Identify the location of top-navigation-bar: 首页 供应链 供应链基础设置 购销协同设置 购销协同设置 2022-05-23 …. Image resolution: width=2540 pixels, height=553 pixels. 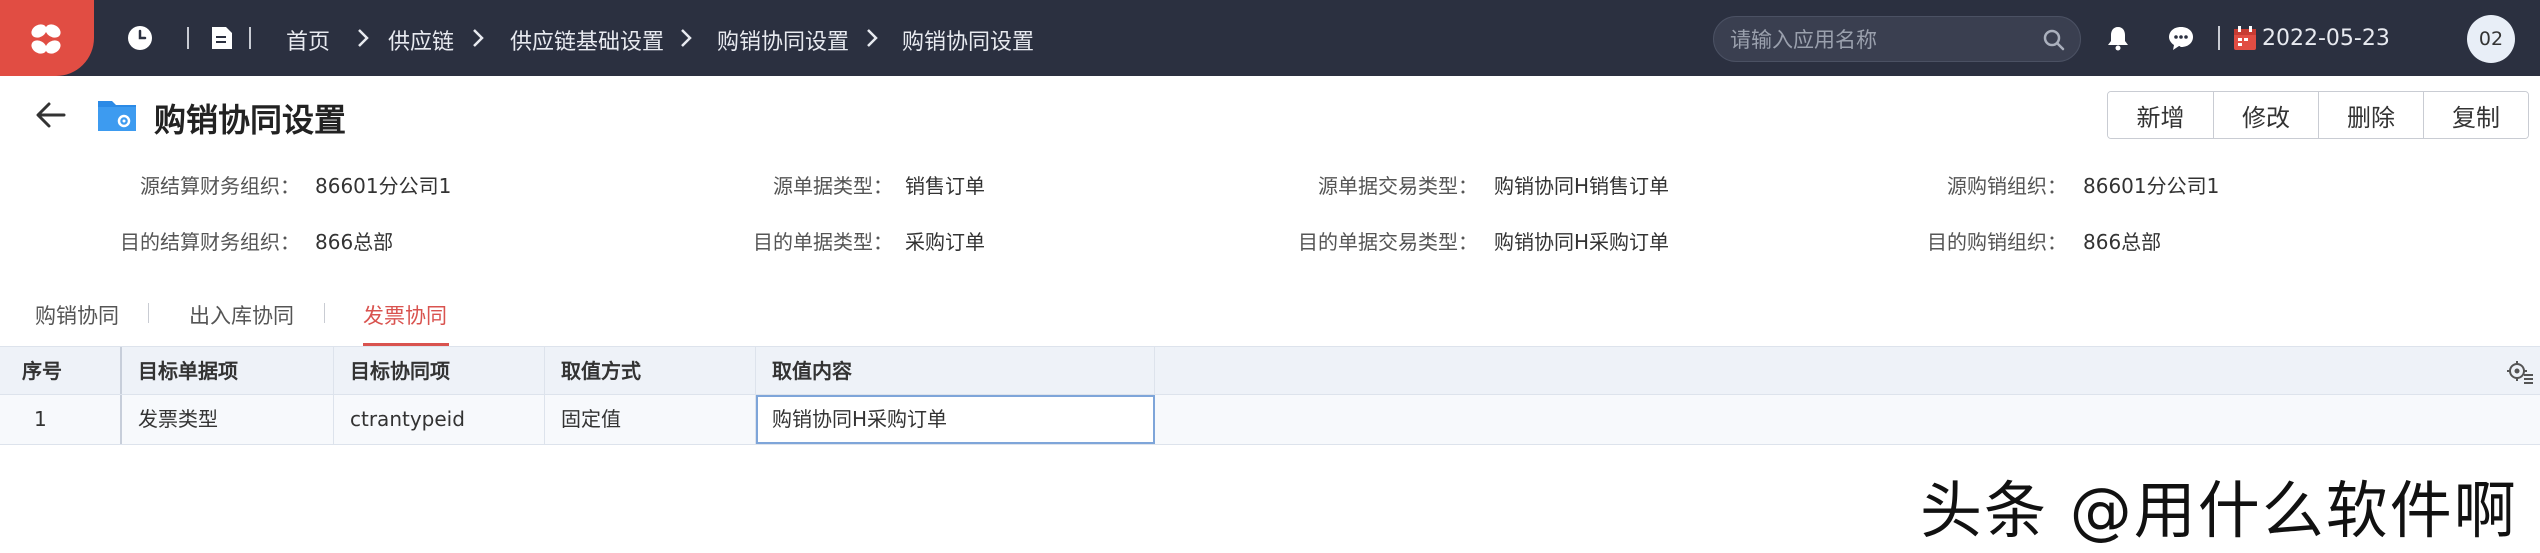
(1270, 38).